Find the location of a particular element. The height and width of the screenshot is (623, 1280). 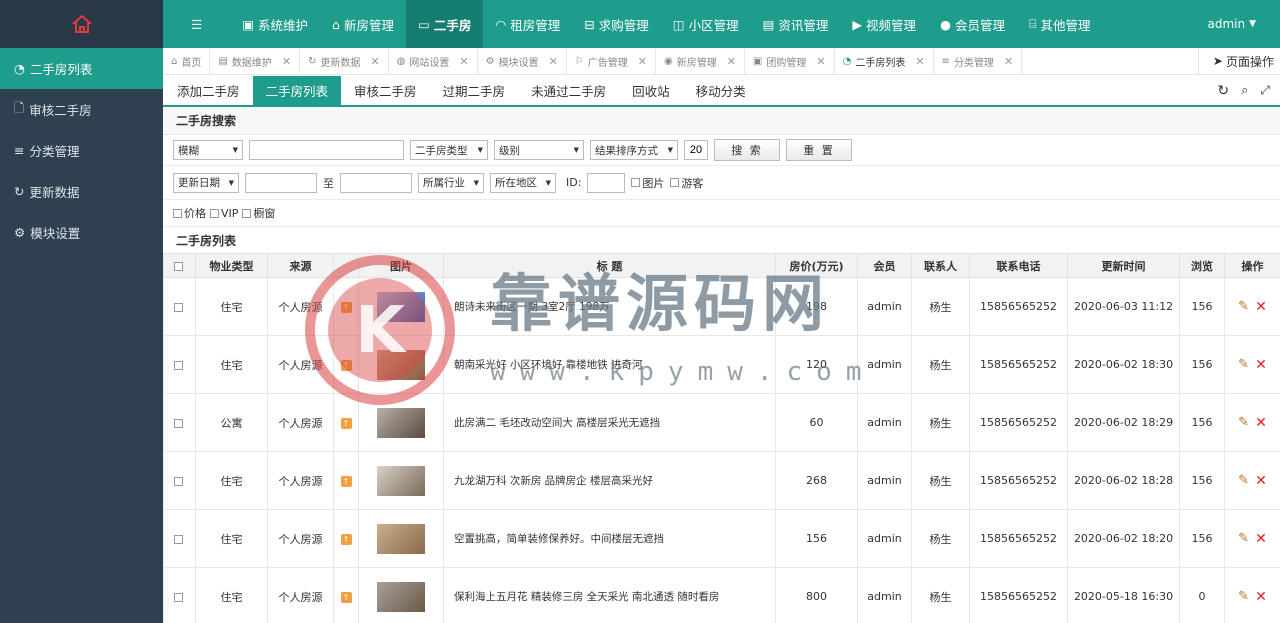

subtab-expired: 过期二手房 is located at coordinates (474, 90).